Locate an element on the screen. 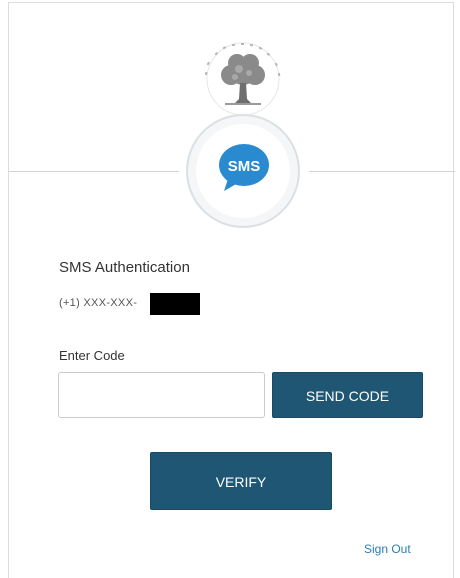  code-field-label: Enter Code is located at coordinates (92, 355).